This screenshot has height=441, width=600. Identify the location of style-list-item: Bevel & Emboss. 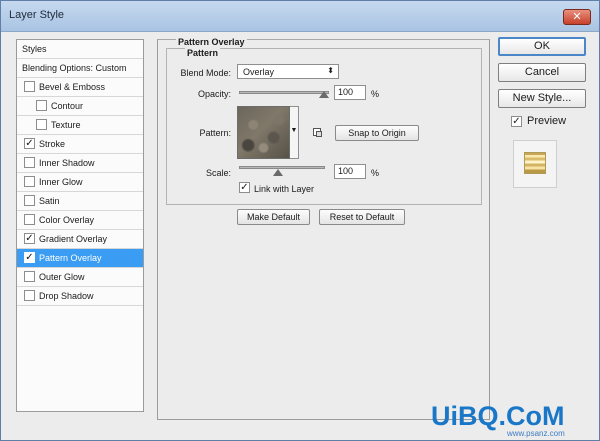
(80, 87).